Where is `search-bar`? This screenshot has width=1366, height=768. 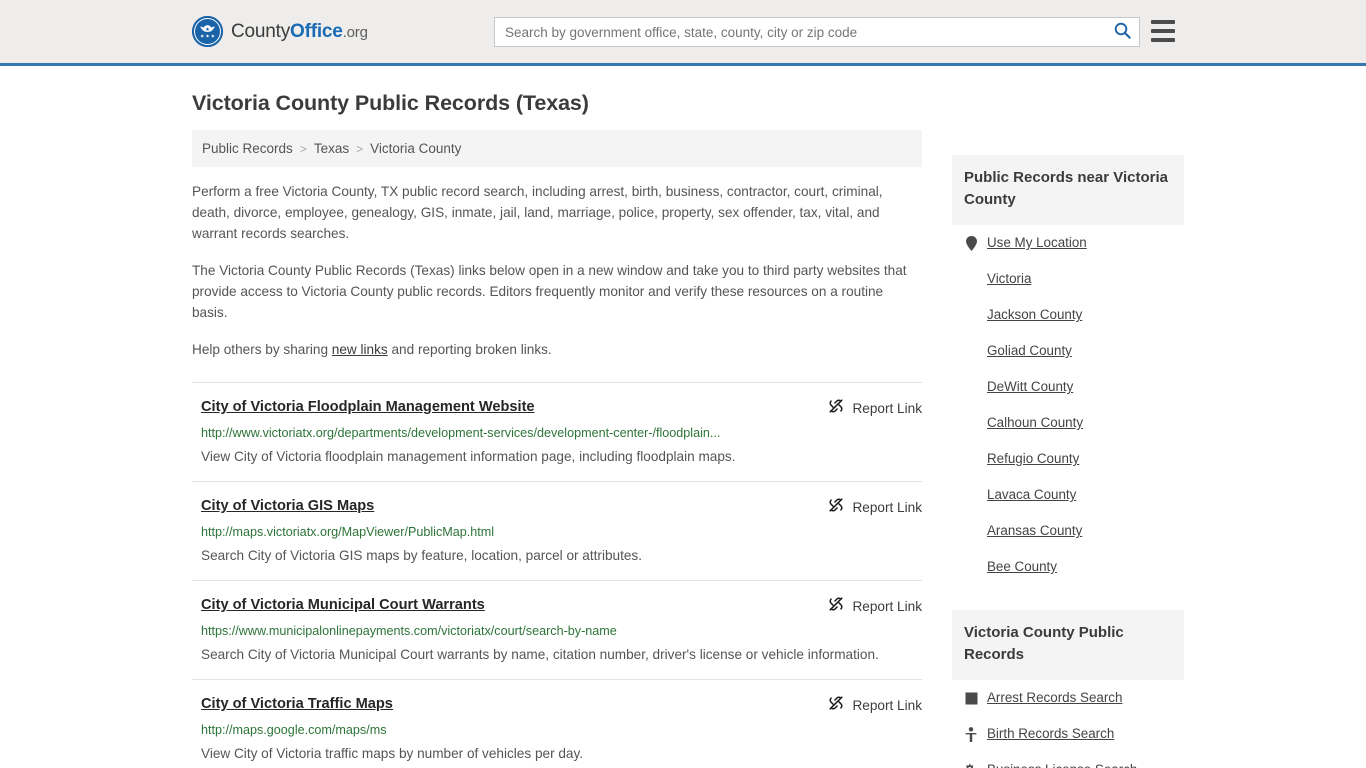 search-bar is located at coordinates (817, 32).